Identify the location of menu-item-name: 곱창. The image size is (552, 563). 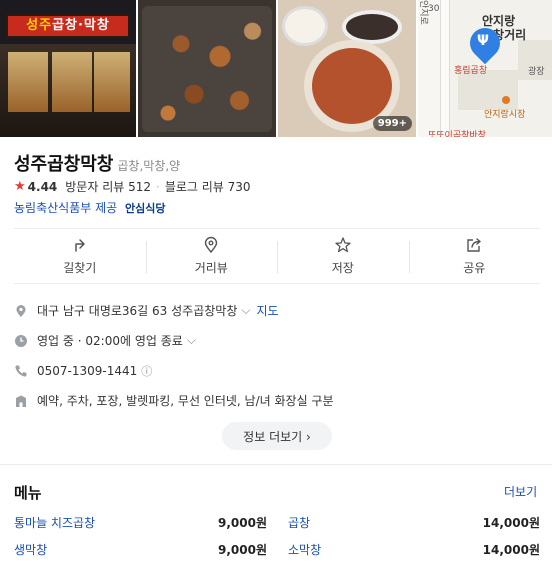
(299, 523).